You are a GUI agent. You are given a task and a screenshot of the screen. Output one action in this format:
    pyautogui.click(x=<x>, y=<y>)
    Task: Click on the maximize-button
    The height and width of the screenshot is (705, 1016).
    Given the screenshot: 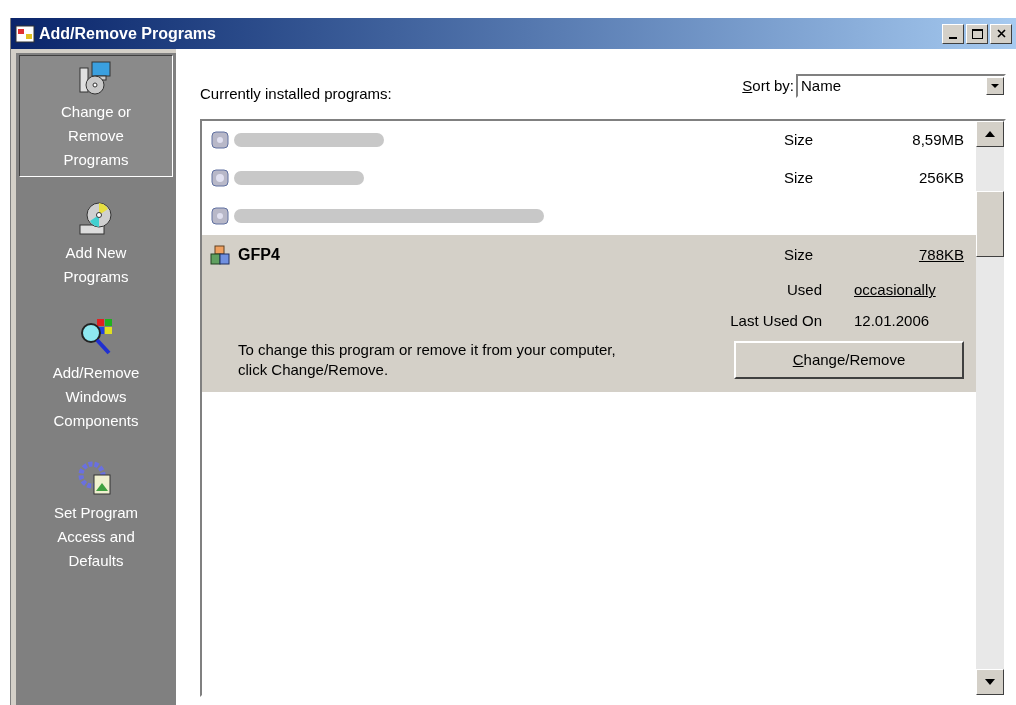 What is the action you would take?
    pyautogui.click(x=977, y=33)
    